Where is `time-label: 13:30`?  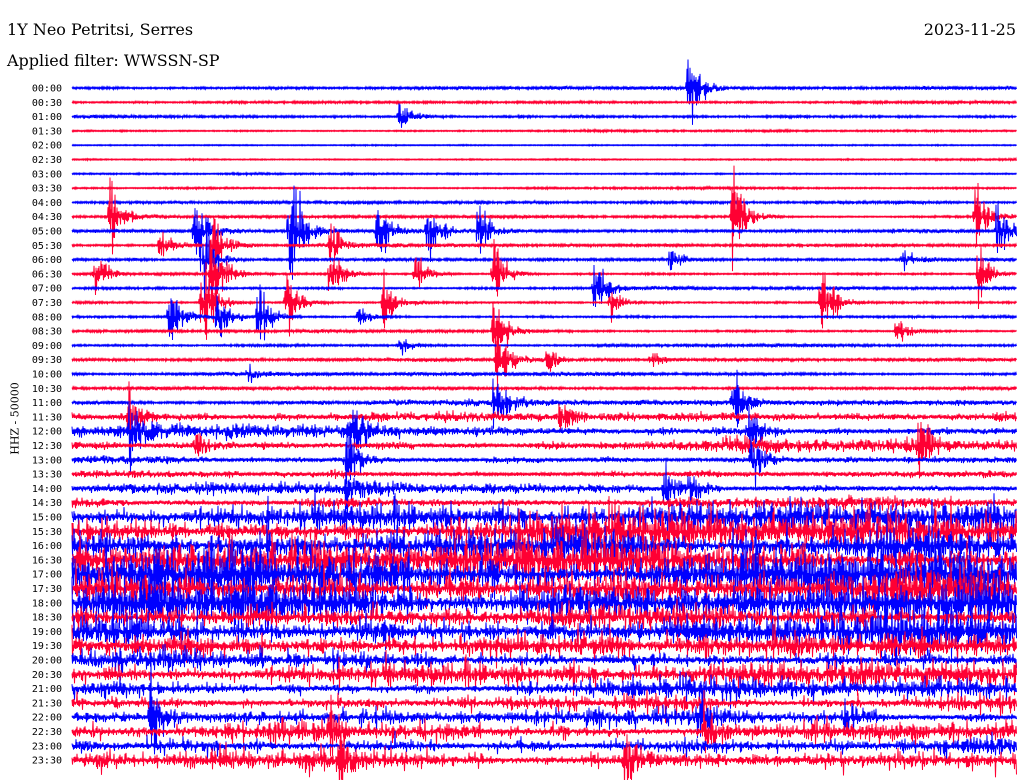 time-label: 13:30 is located at coordinates (47, 475).